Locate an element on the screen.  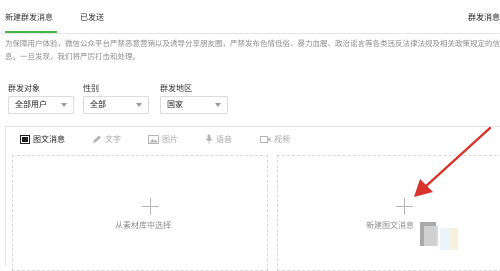
tab-new-mass-message: 新建群发消息 is located at coordinates (29, 17).